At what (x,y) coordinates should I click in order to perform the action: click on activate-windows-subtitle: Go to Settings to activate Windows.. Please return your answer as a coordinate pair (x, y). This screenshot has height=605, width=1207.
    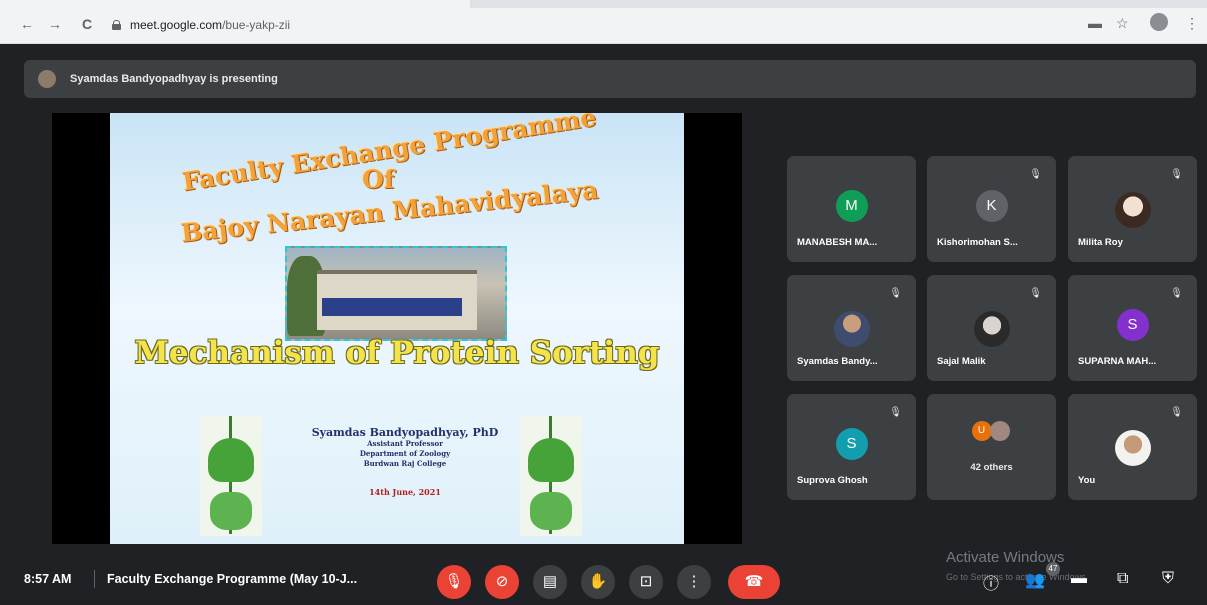
    Looking at the image, I should click on (1017, 577).